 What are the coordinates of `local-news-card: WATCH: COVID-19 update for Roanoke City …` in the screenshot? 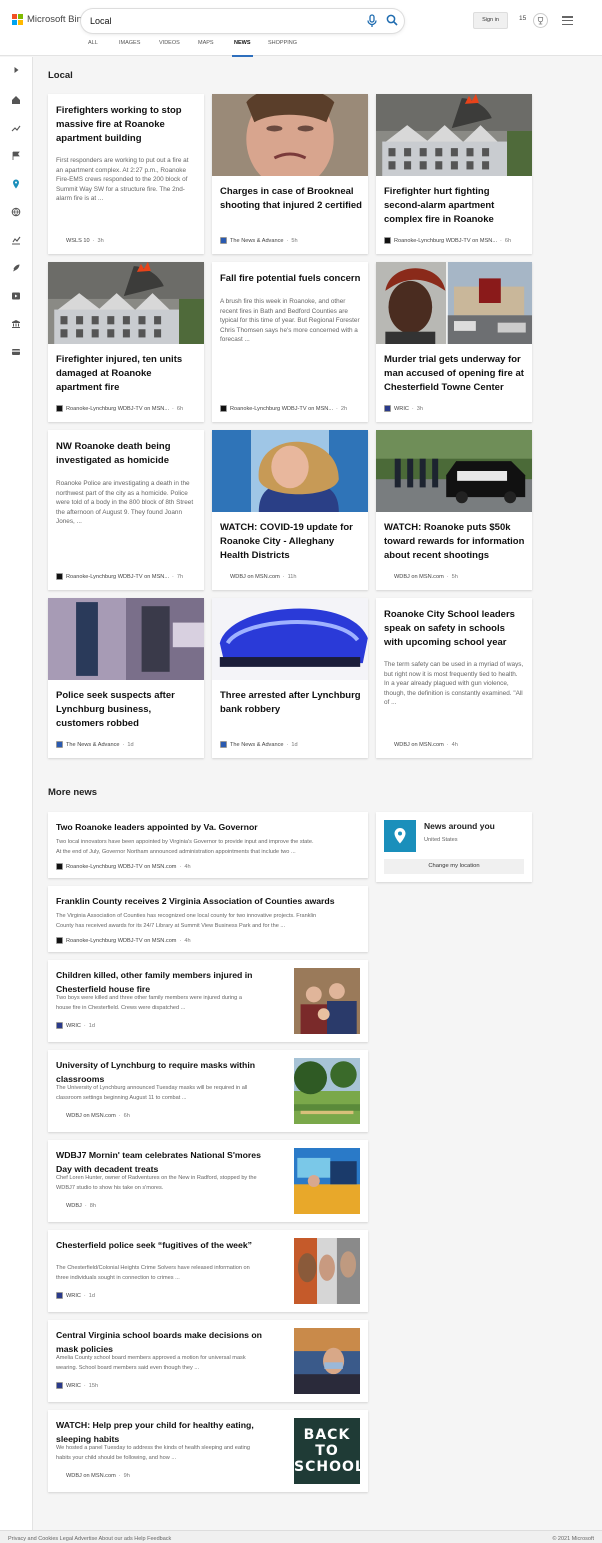 It's located at (290, 510).